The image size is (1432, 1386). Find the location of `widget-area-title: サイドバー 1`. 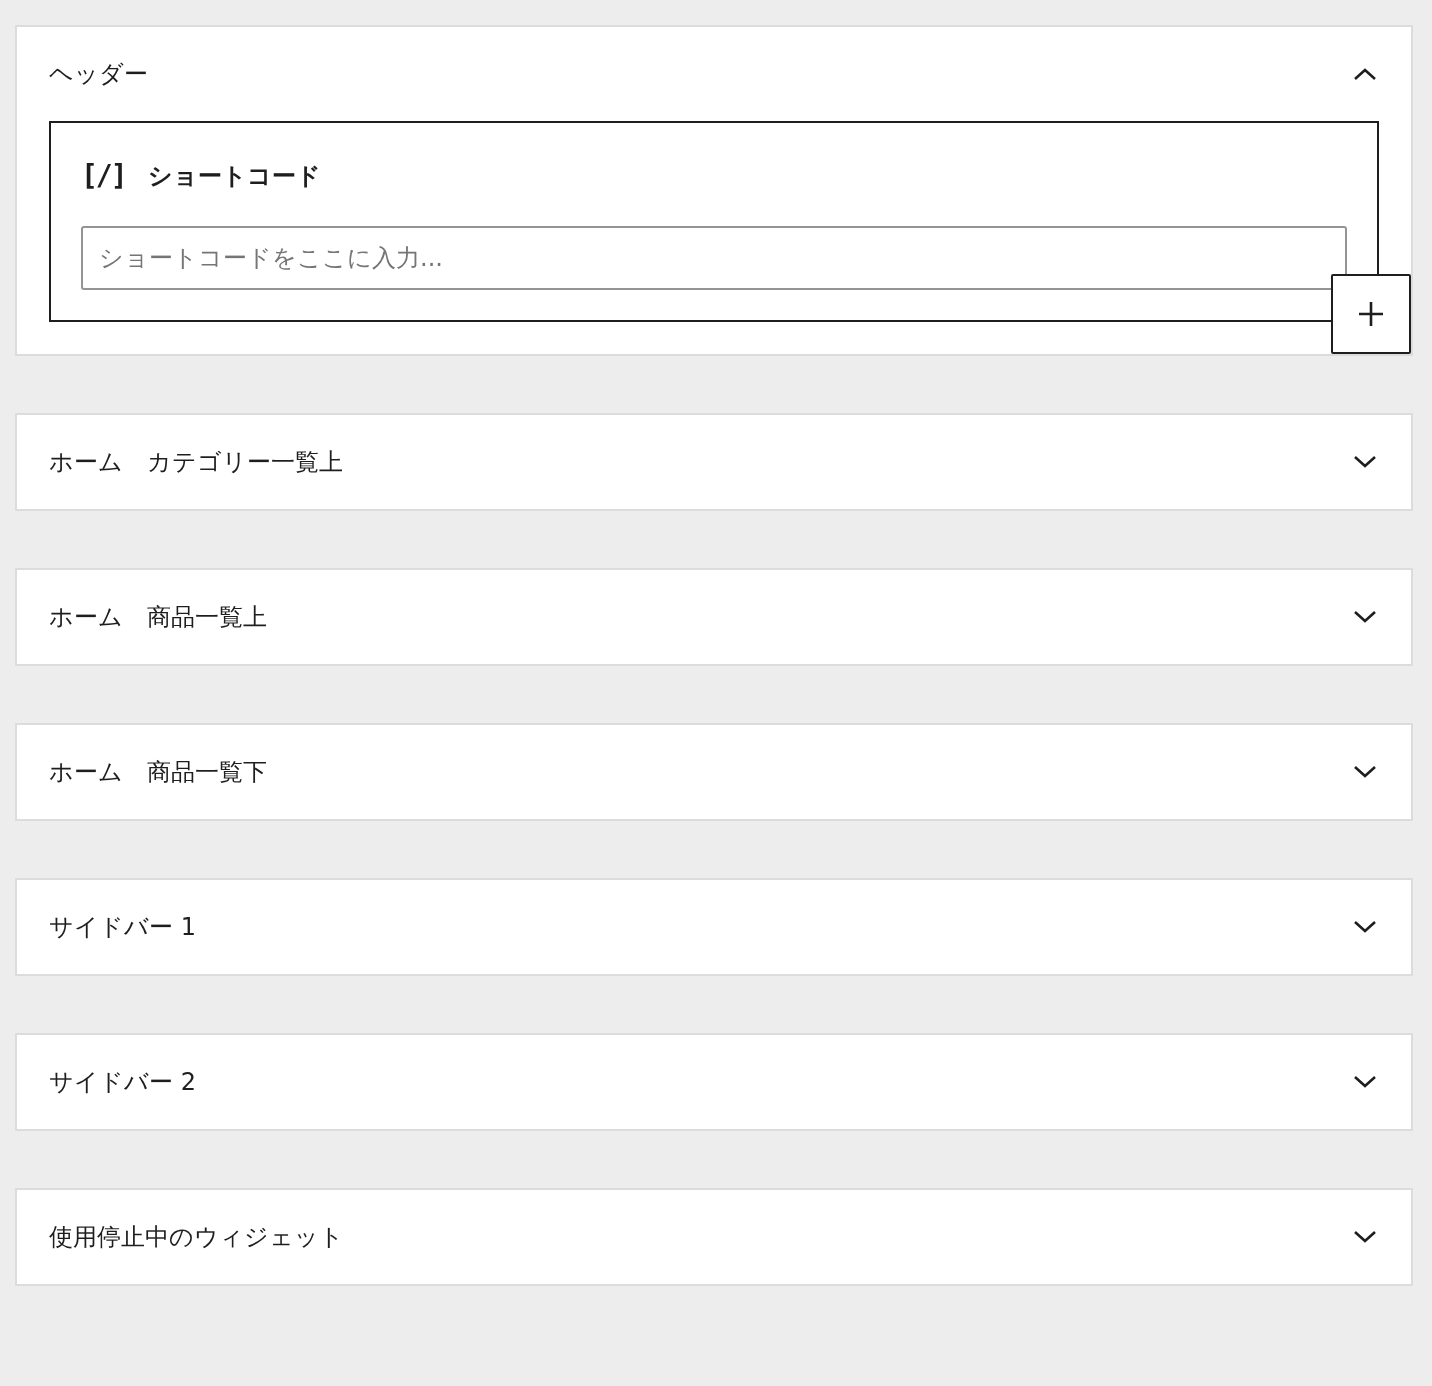

widget-area-title: サイドバー 1 is located at coordinates (122, 927).